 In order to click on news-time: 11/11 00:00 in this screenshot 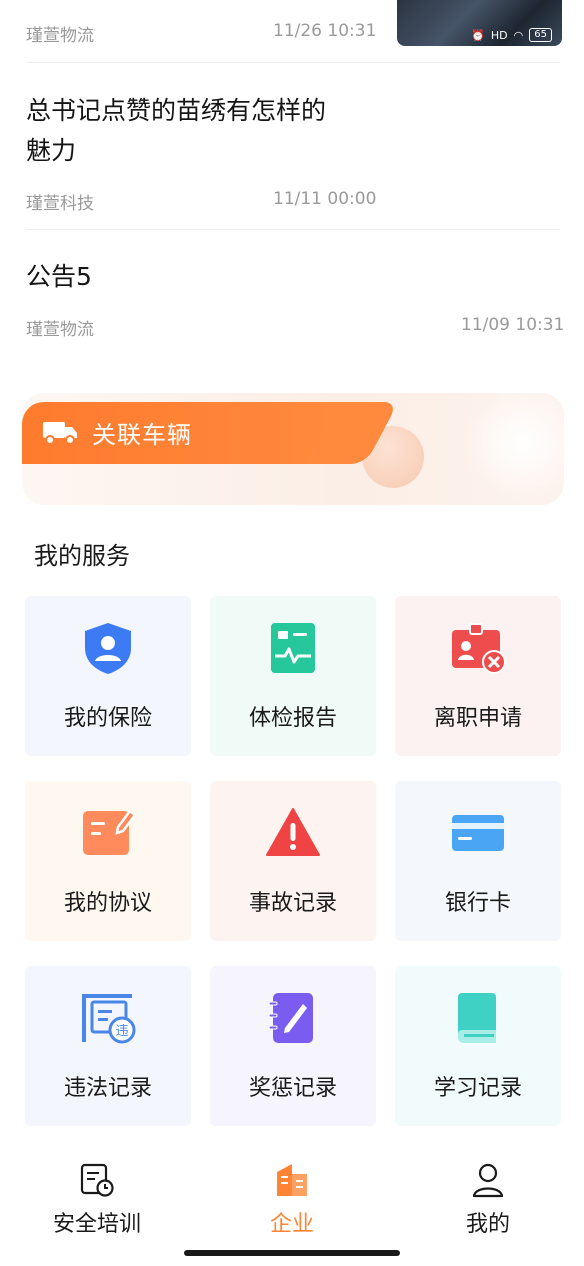, I will do `click(325, 199)`.